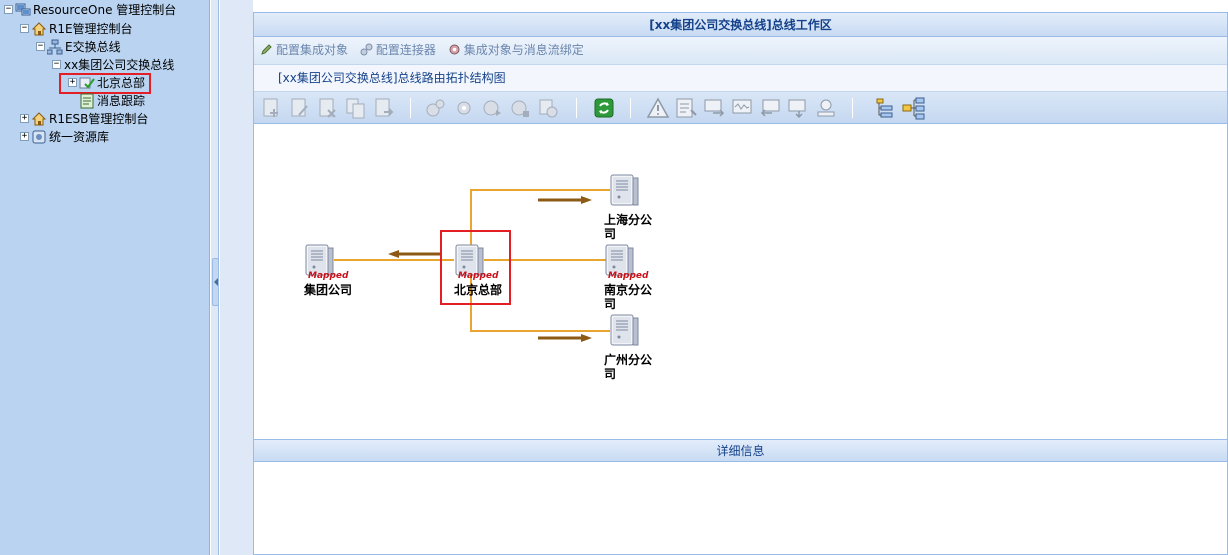 Image resolution: width=1228 pixels, height=555 pixels. Describe the element at coordinates (215, 282) in the screenshot. I see `collapse-sidebar-handle` at that location.